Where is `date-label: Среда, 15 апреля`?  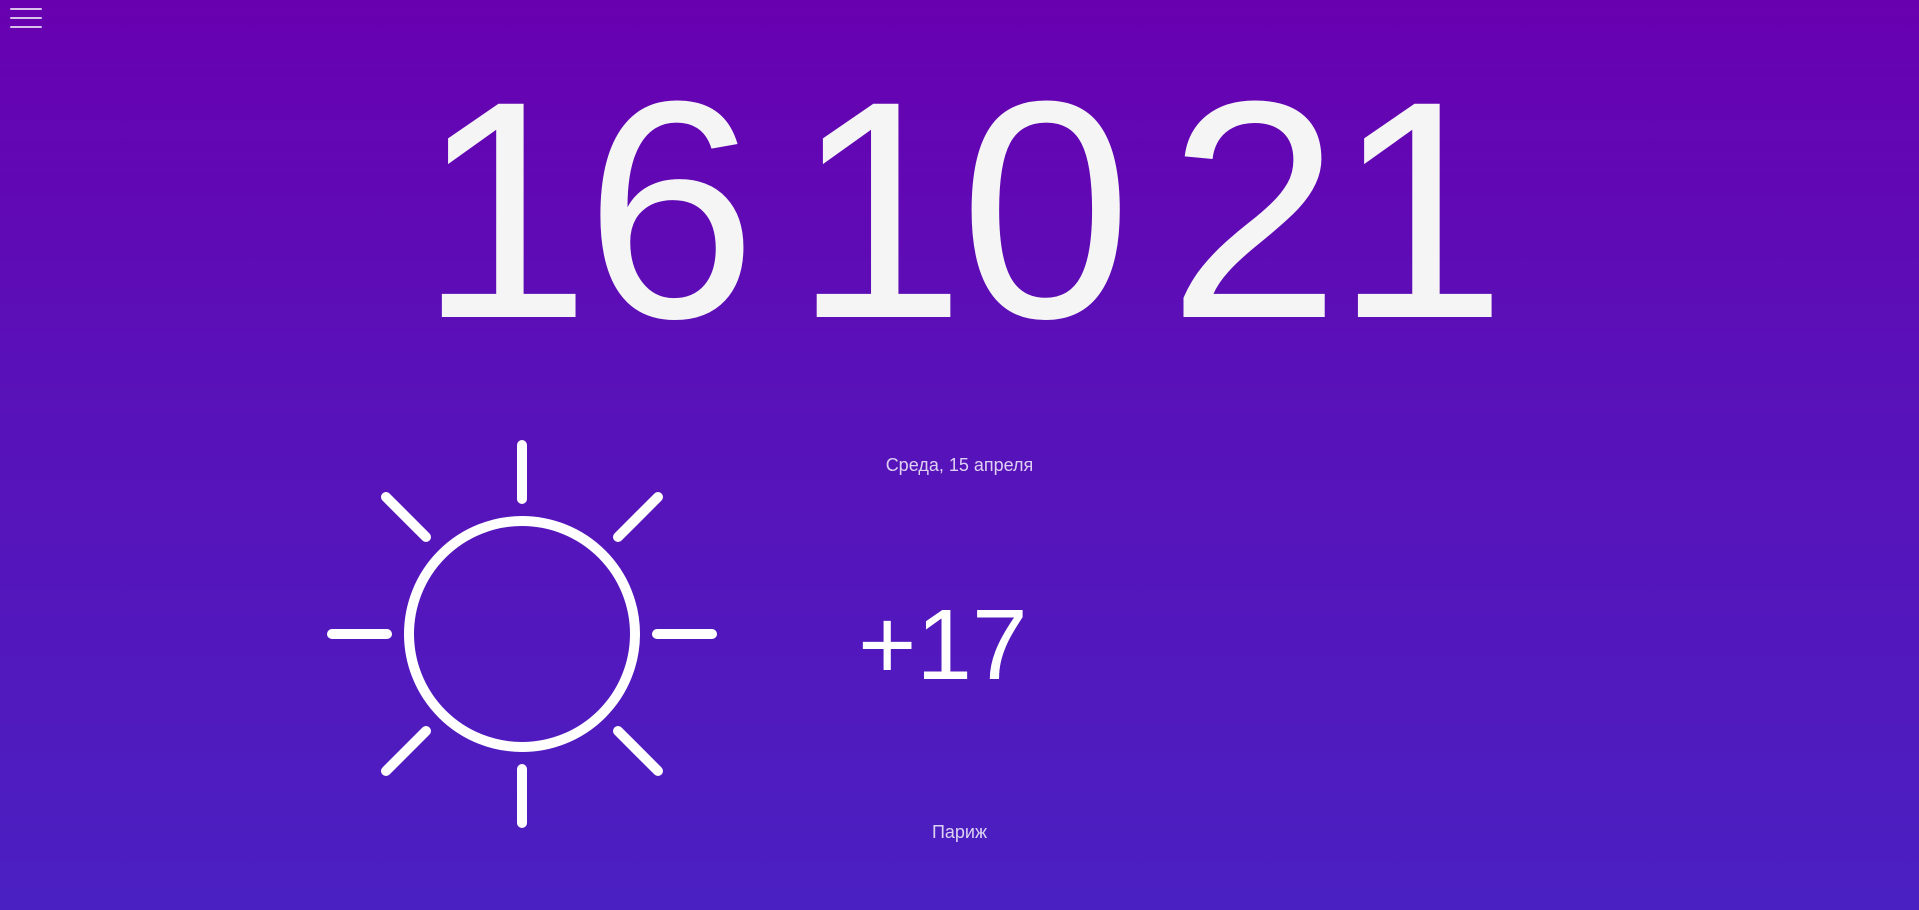 date-label: Среда, 15 апреля is located at coordinates (959, 465).